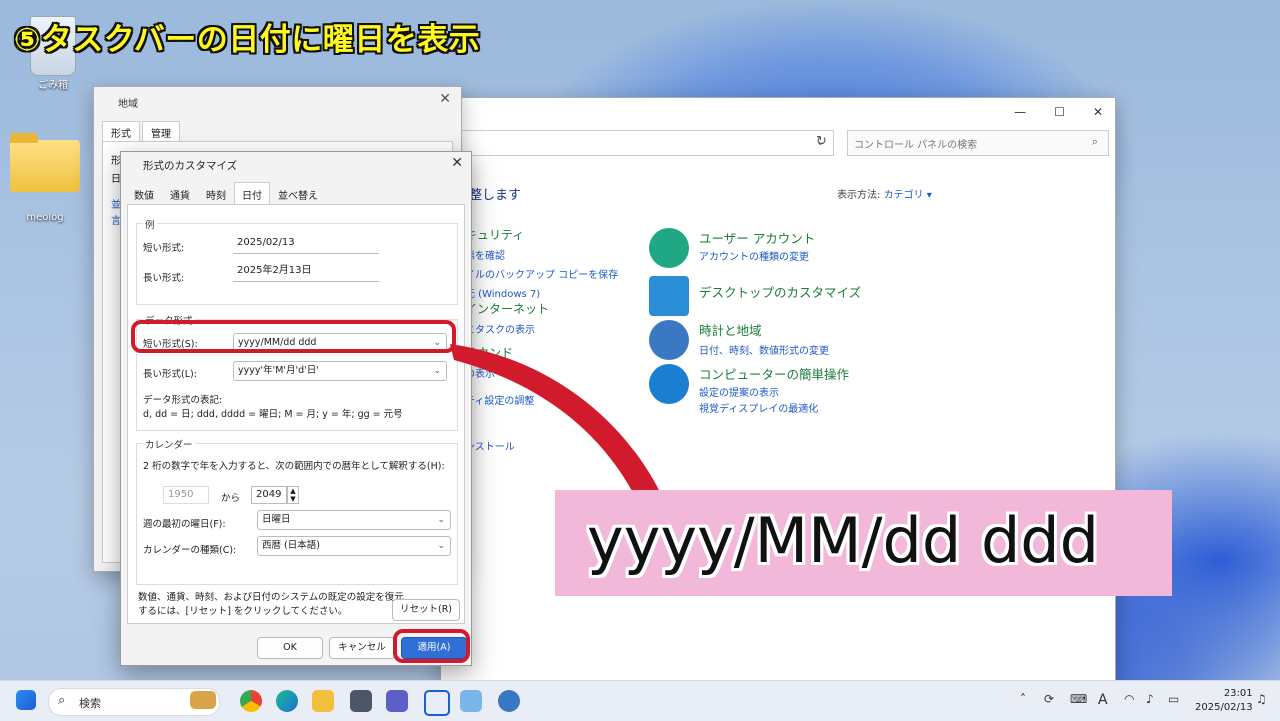 This screenshot has height=721, width=1280. Describe the element at coordinates (293, 336) in the screenshot. I see `short-format-highlight` at that location.